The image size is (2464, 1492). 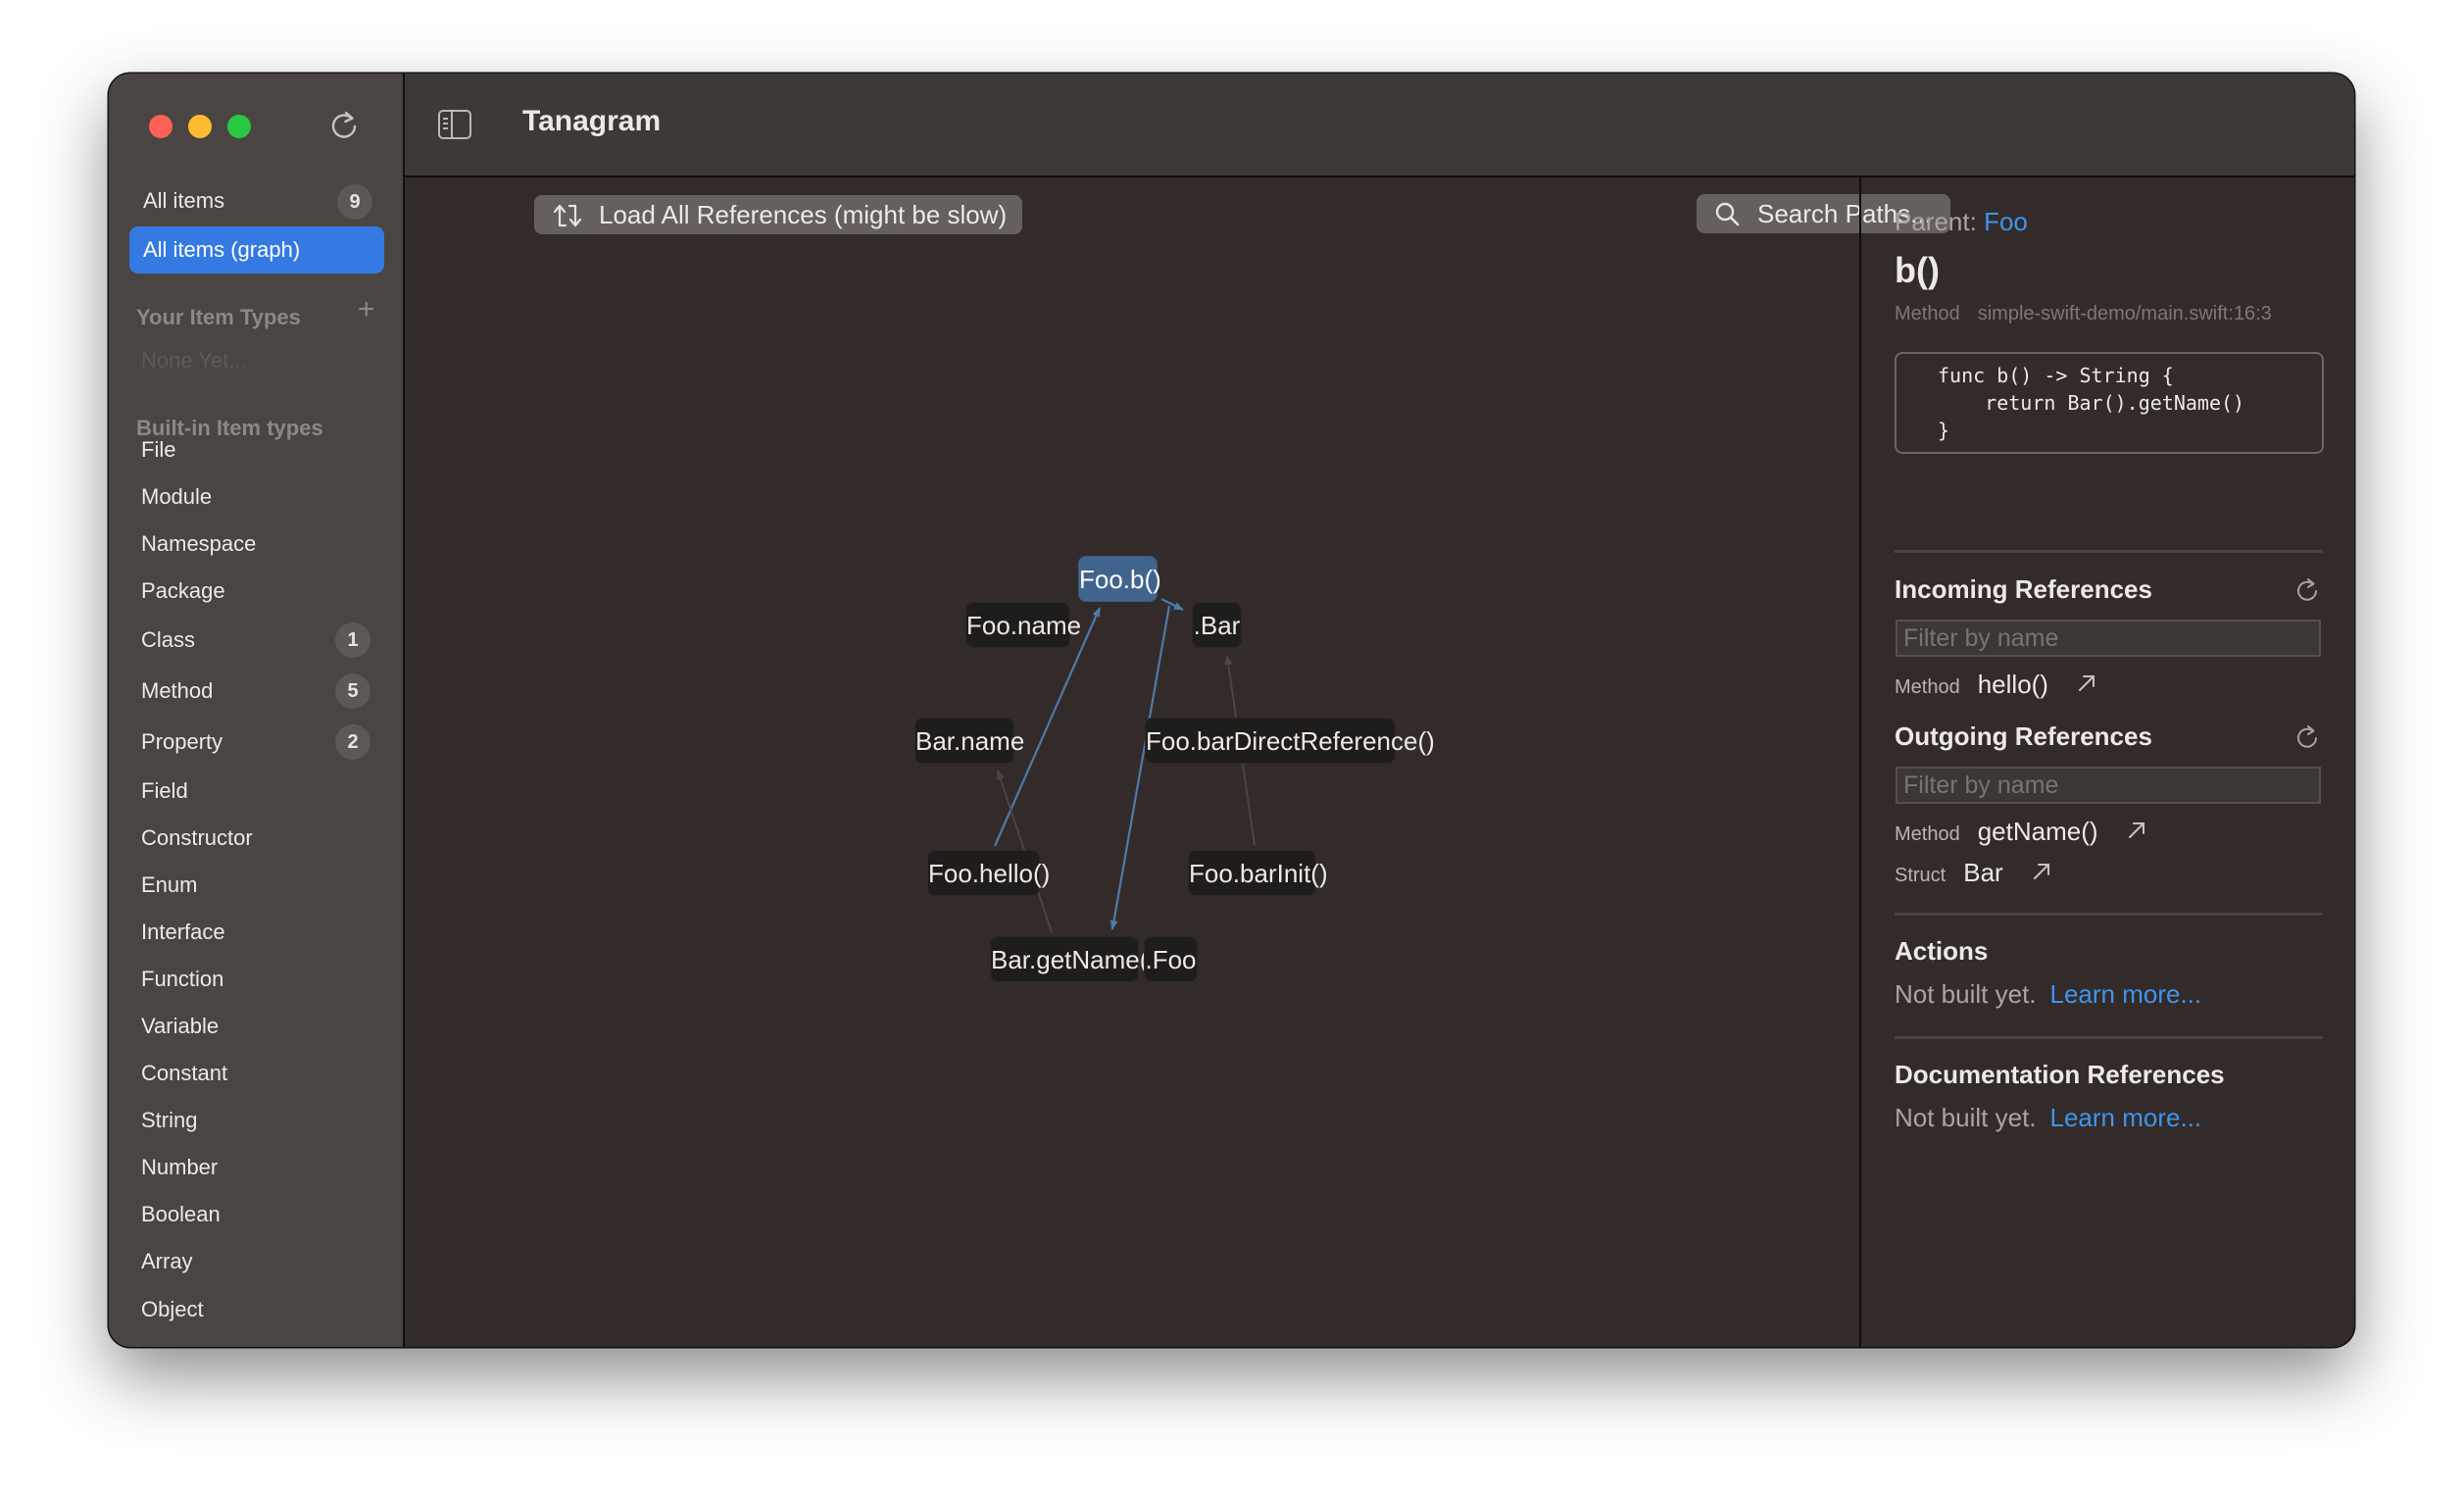 What do you see at coordinates (2307, 737) in the screenshot?
I see `refresh-outgoing-icon` at bounding box center [2307, 737].